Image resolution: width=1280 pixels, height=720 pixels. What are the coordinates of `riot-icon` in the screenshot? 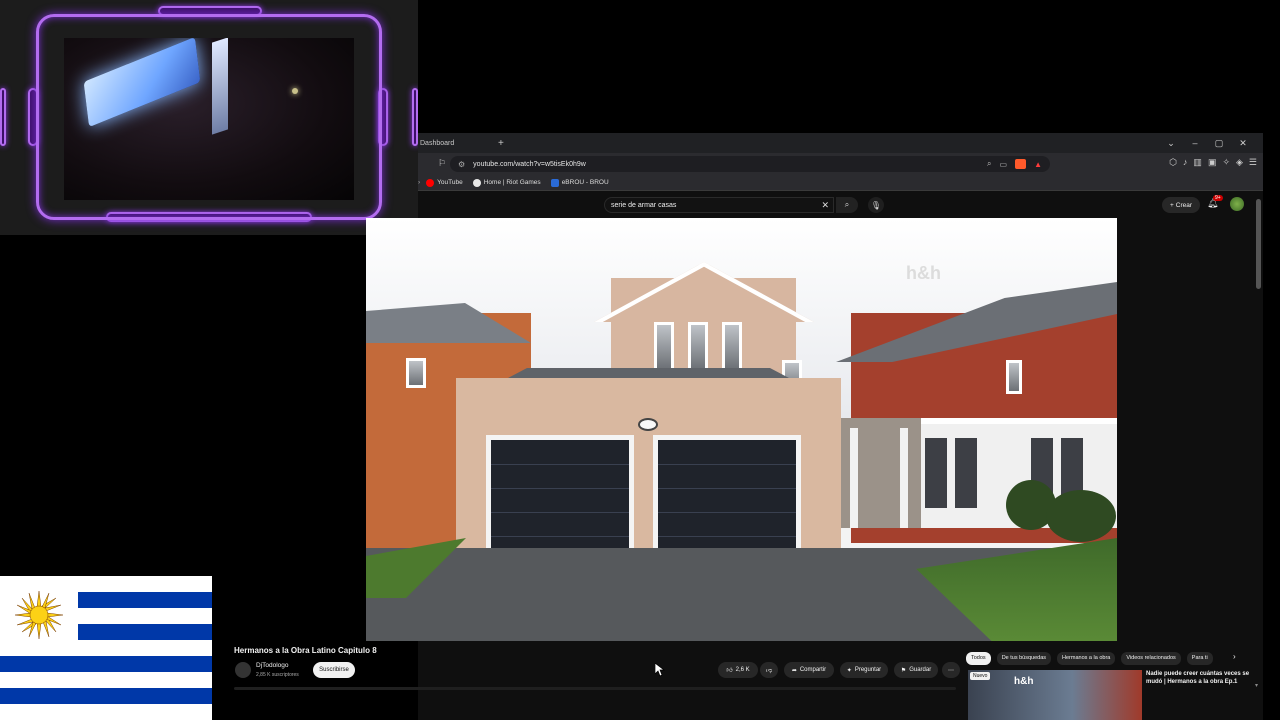 It's located at (476, 182).